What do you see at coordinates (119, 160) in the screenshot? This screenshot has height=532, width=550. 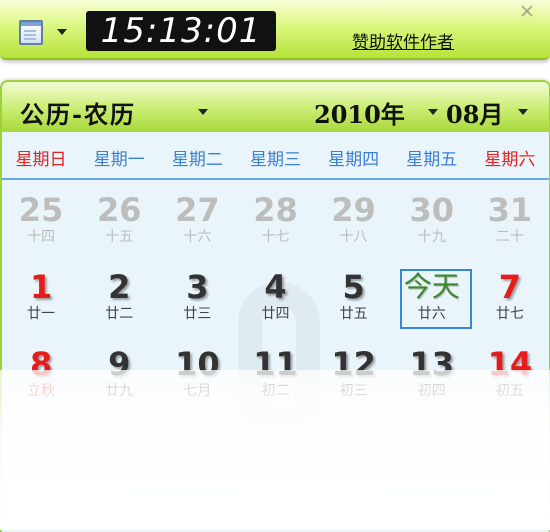 I see `weekday-monday: 星期一` at bounding box center [119, 160].